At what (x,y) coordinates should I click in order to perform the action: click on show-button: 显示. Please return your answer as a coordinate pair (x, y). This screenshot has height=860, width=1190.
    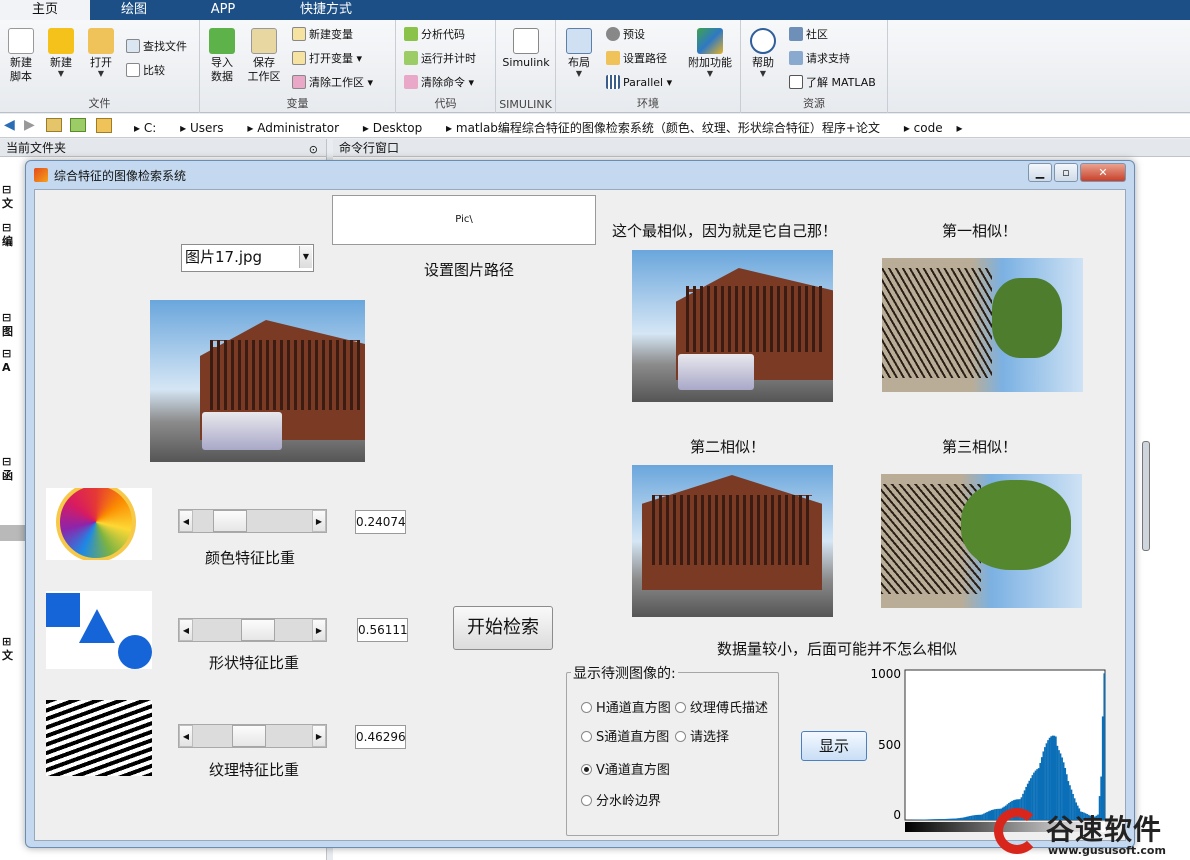
    Looking at the image, I should click on (834, 746).